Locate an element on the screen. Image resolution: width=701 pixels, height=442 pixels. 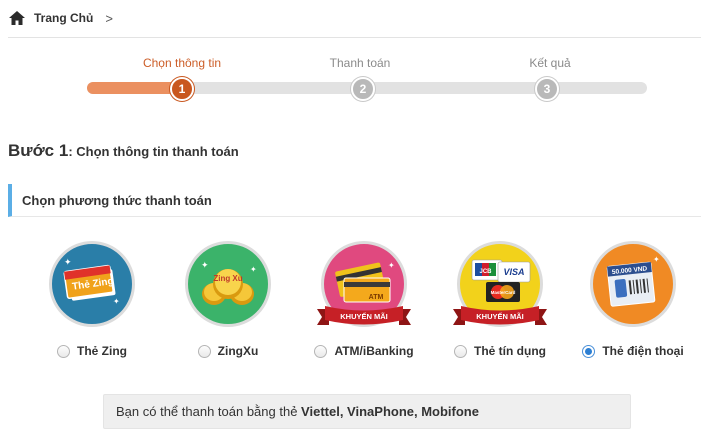
zingxu-coins-icon: Zing Xu ✦ ✦ is located at coordinates (228, 284).